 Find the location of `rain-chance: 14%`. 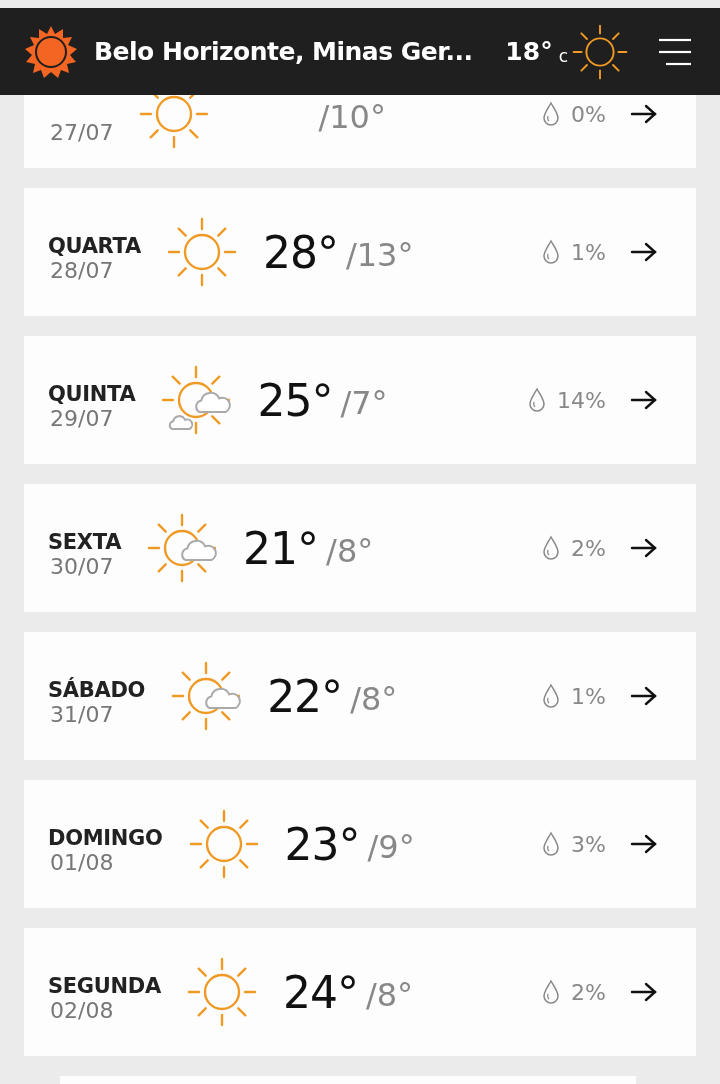

rain-chance: 14% is located at coordinates (581, 400).